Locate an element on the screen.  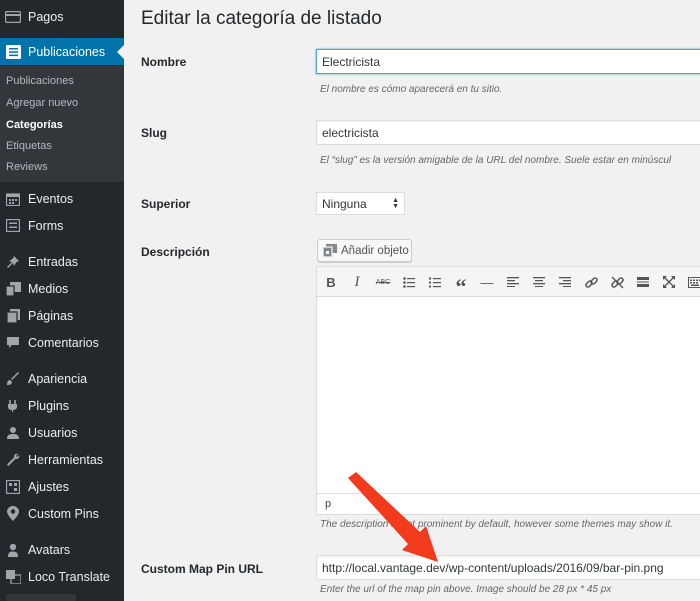
plugin-icon is located at coordinates (13, 406).